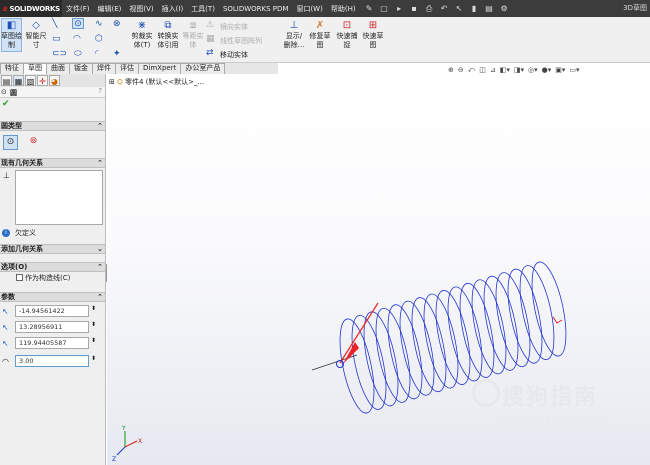  I want to click on open-file-icon: ▸, so click(399, 8).